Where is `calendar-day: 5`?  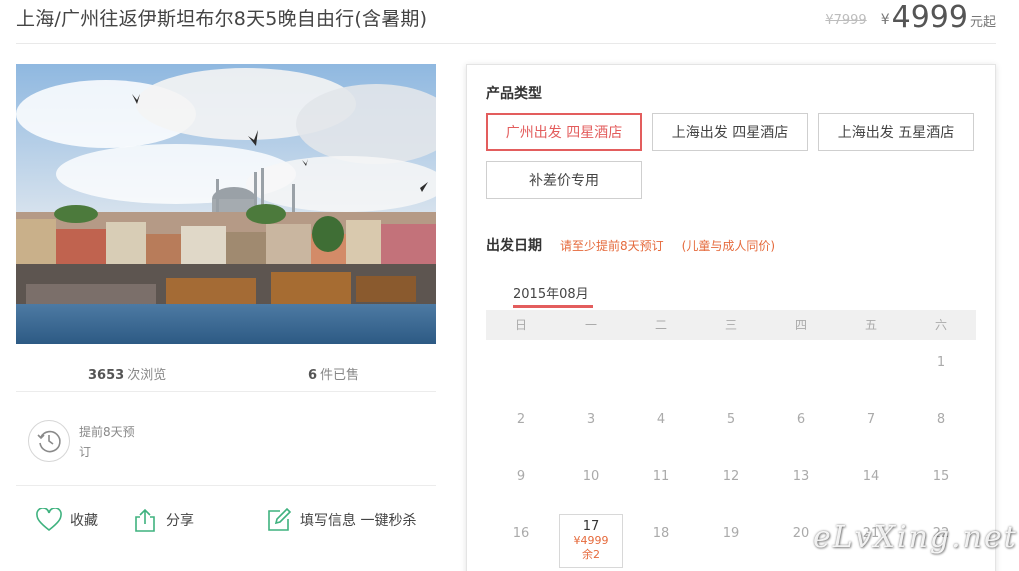 calendar-day: 5 is located at coordinates (731, 427).